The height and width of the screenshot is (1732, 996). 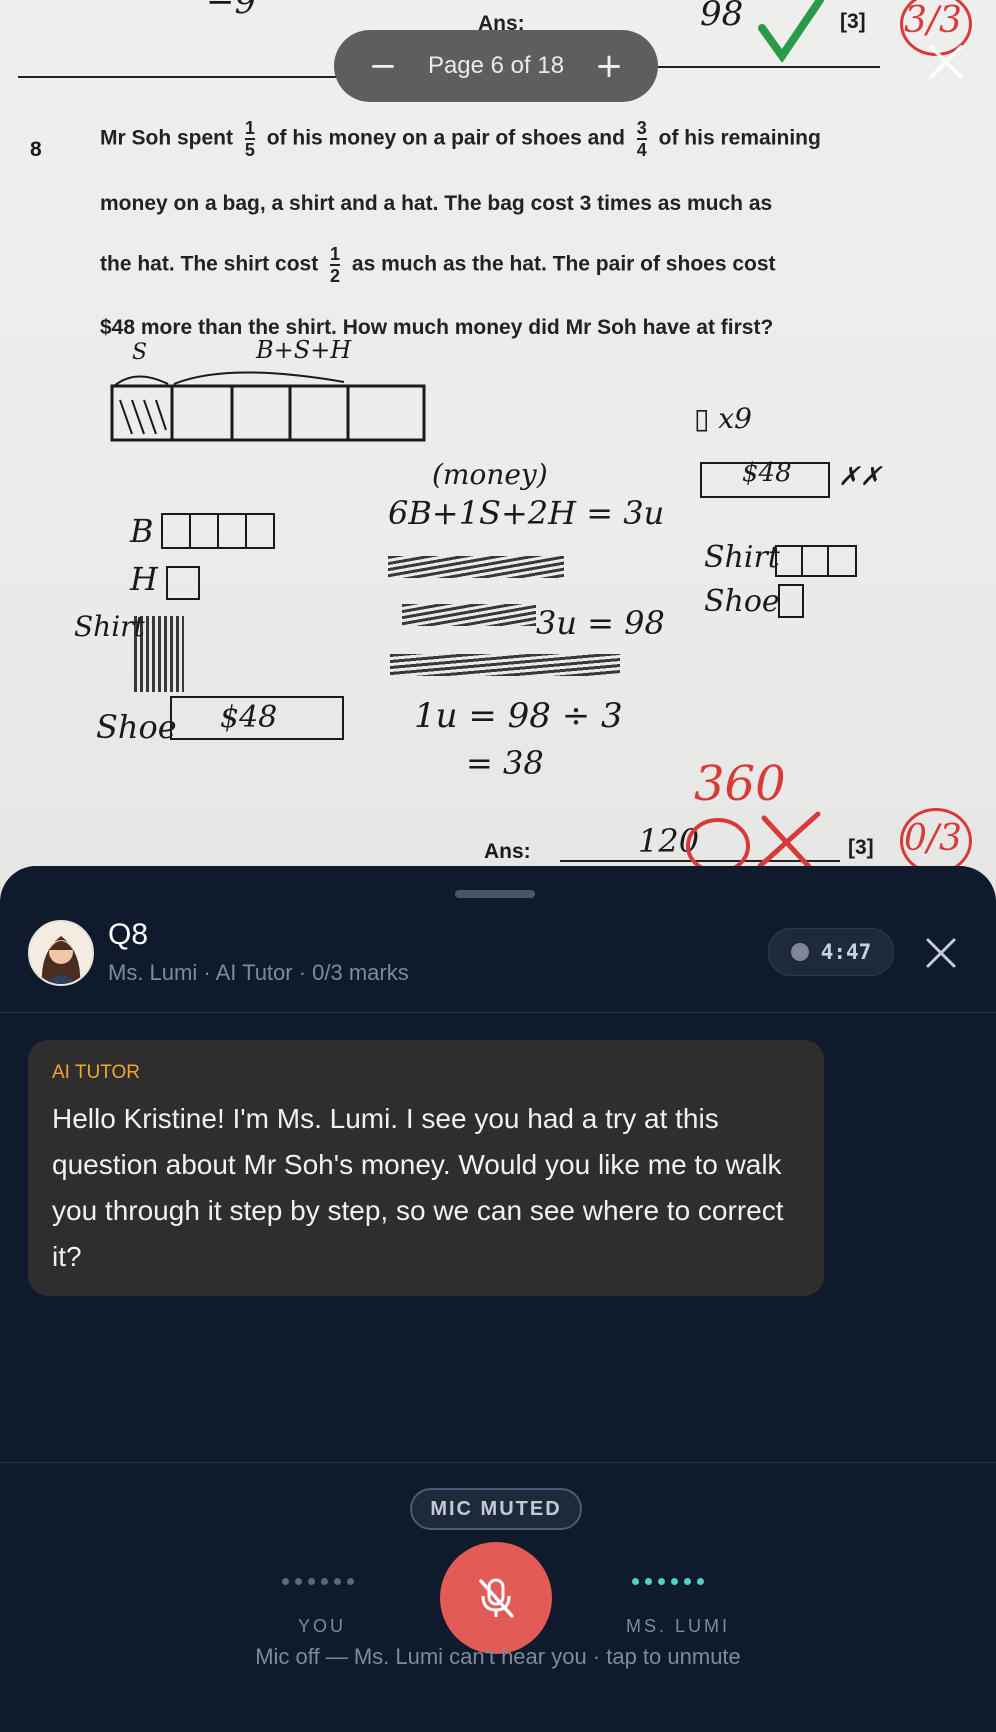 What do you see at coordinates (518, 716) in the screenshot?
I see `equation-3: 1u = 98 ÷ 3` at bounding box center [518, 716].